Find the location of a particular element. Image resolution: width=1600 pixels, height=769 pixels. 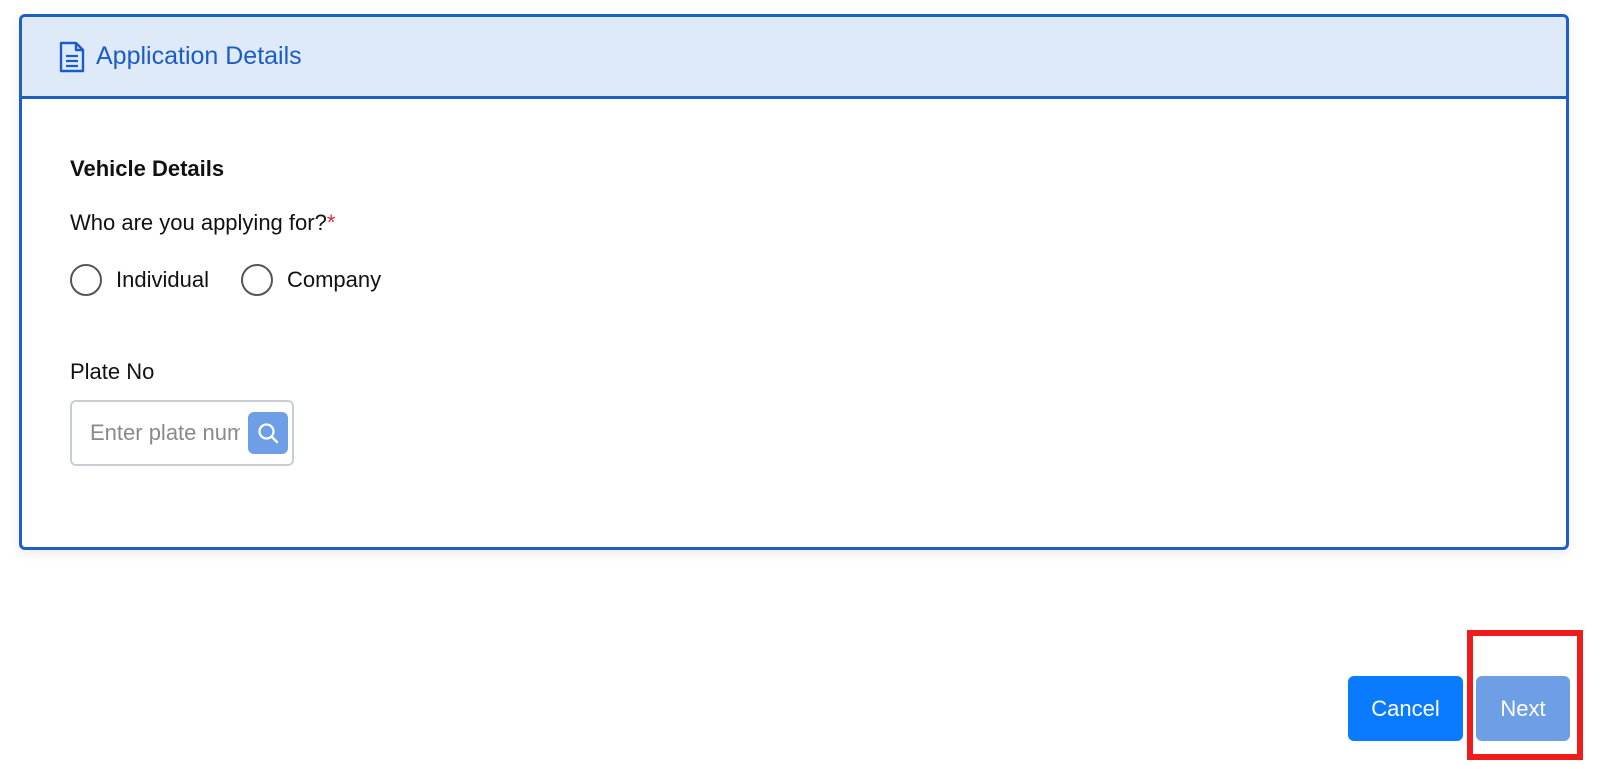

card-title: Application Details is located at coordinates (199, 56).